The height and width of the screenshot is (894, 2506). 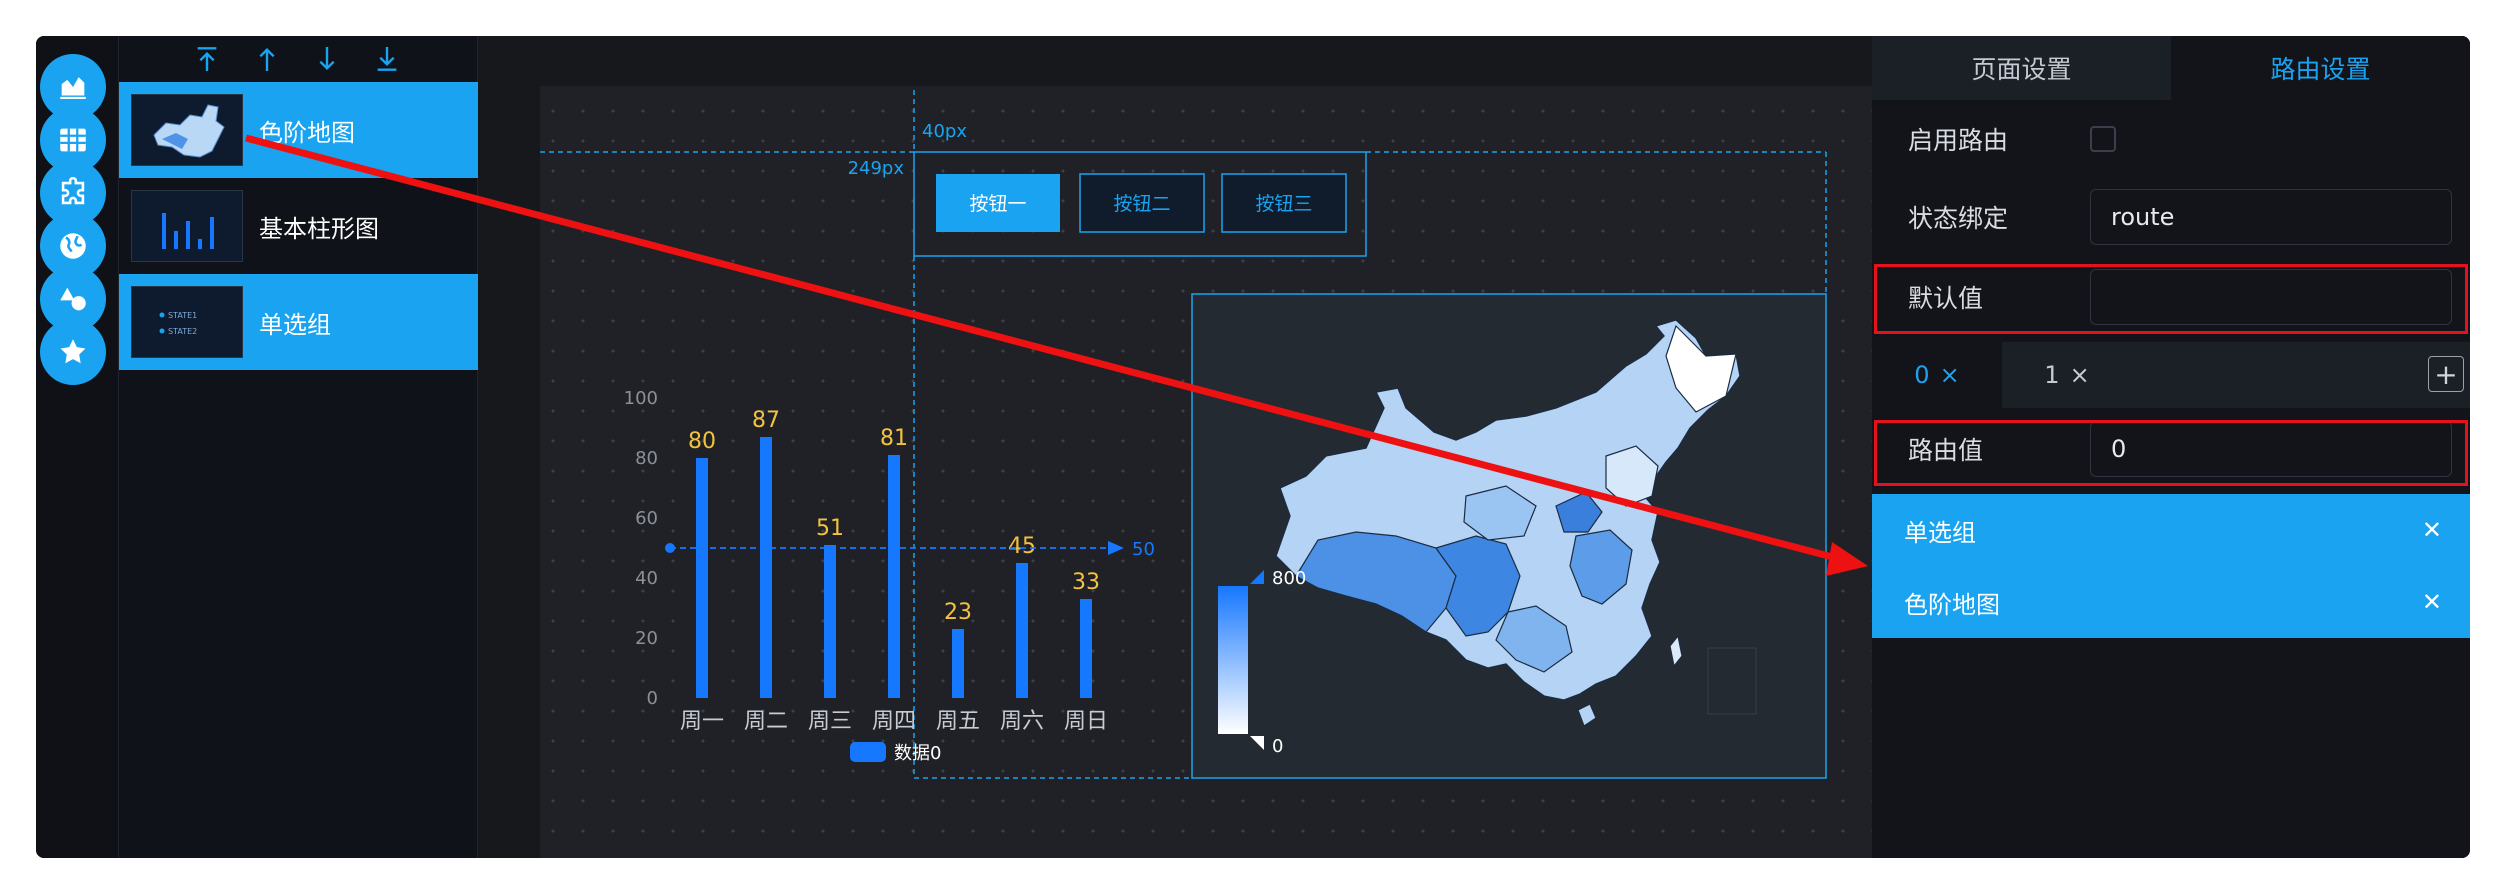 I want to click on button-group-2: 按钮二, so click(x=1142, y=203).